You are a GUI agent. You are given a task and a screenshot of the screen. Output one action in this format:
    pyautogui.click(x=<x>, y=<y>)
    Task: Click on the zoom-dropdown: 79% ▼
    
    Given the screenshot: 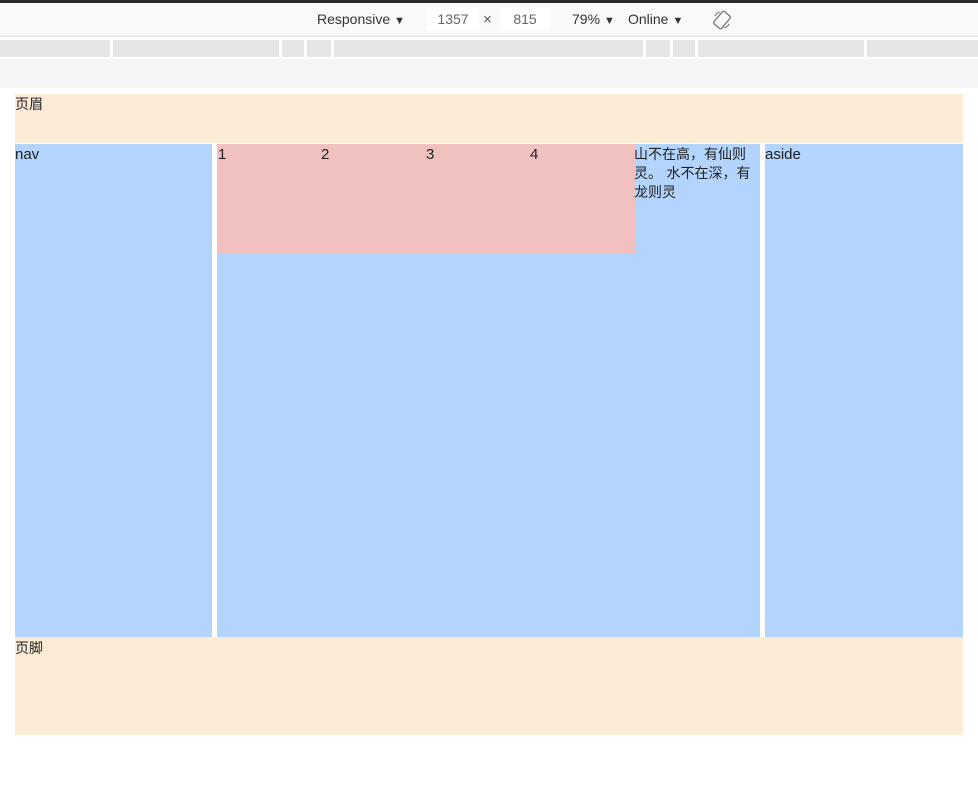 What is the action you would take?
    pyautogui.click(x=593, y=19)
    